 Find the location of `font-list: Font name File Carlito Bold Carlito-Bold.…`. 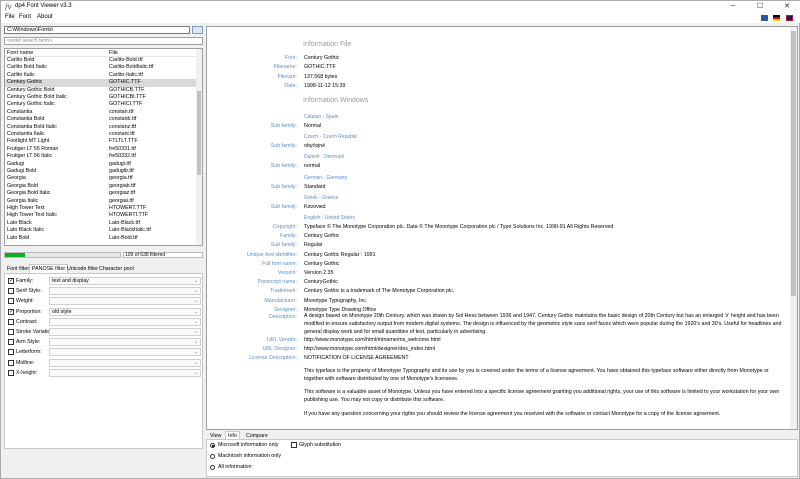

font-list: Font name File Carlito Bold Carlito-Bold.… is located at coordinates (103, 147).